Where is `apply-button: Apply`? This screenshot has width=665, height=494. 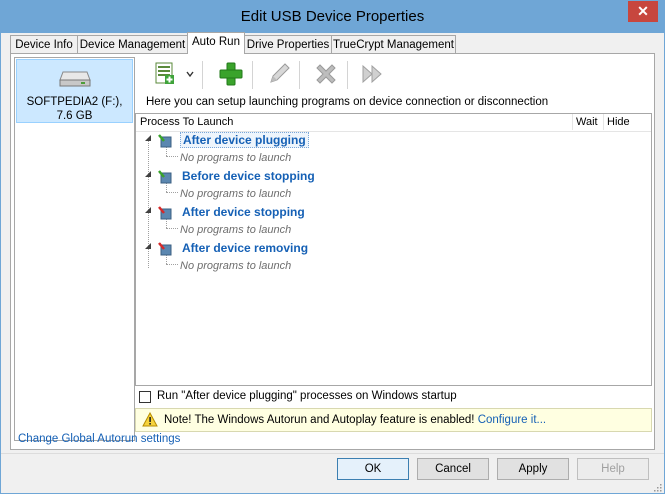
apply-button: Apply is located at coordinates (533, 469).